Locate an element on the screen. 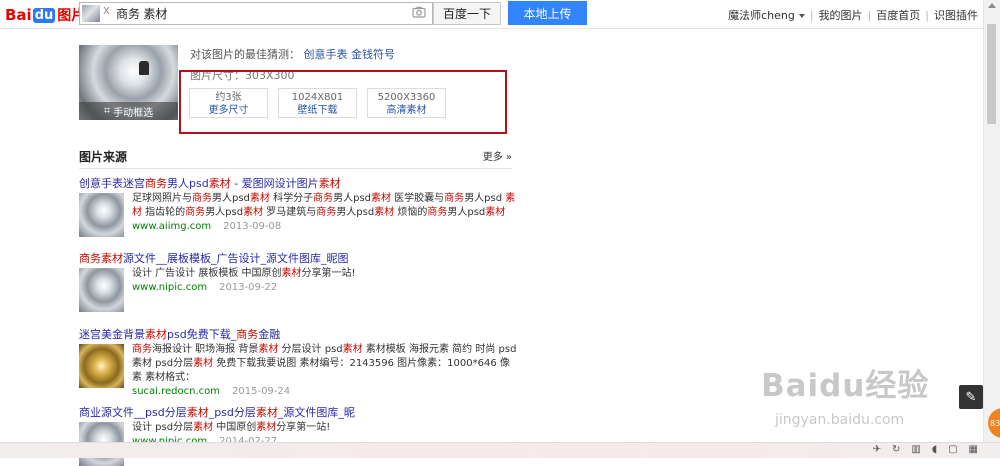 The image size is (1000, 466). description-text: 足球网照片与 is located at coordinates (162, 198).